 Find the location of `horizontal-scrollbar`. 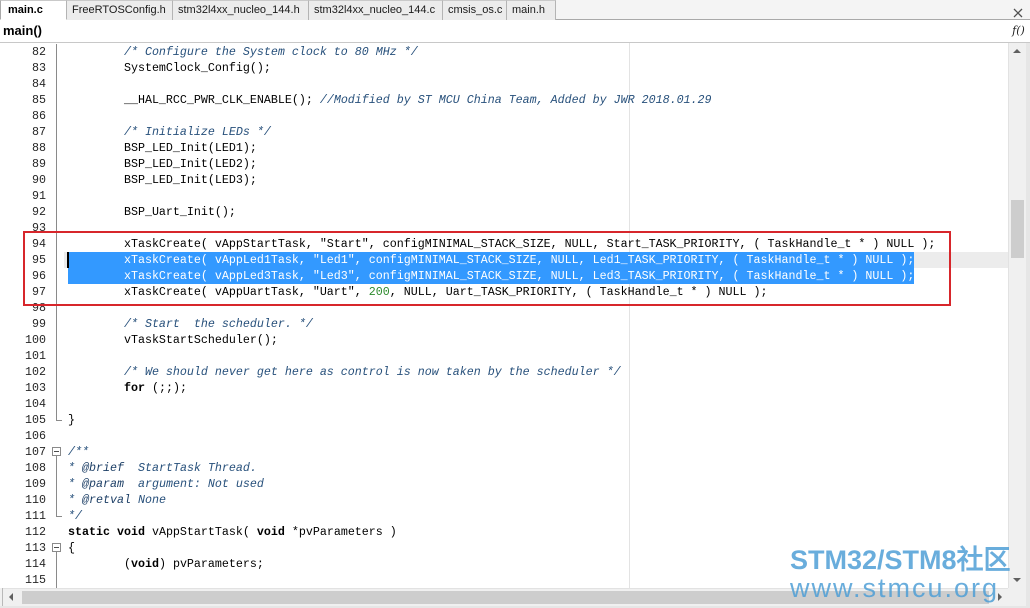

horizontal-scrollbar is located at coordinates (505, 597).